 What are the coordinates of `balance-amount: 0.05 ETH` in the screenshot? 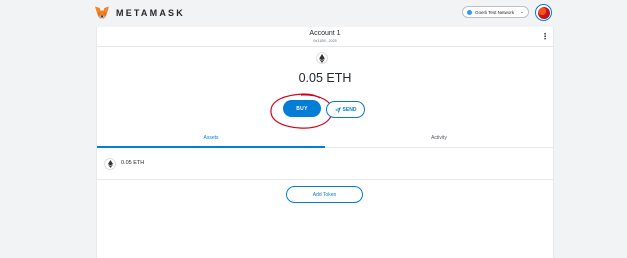 It's located at (325, 78).